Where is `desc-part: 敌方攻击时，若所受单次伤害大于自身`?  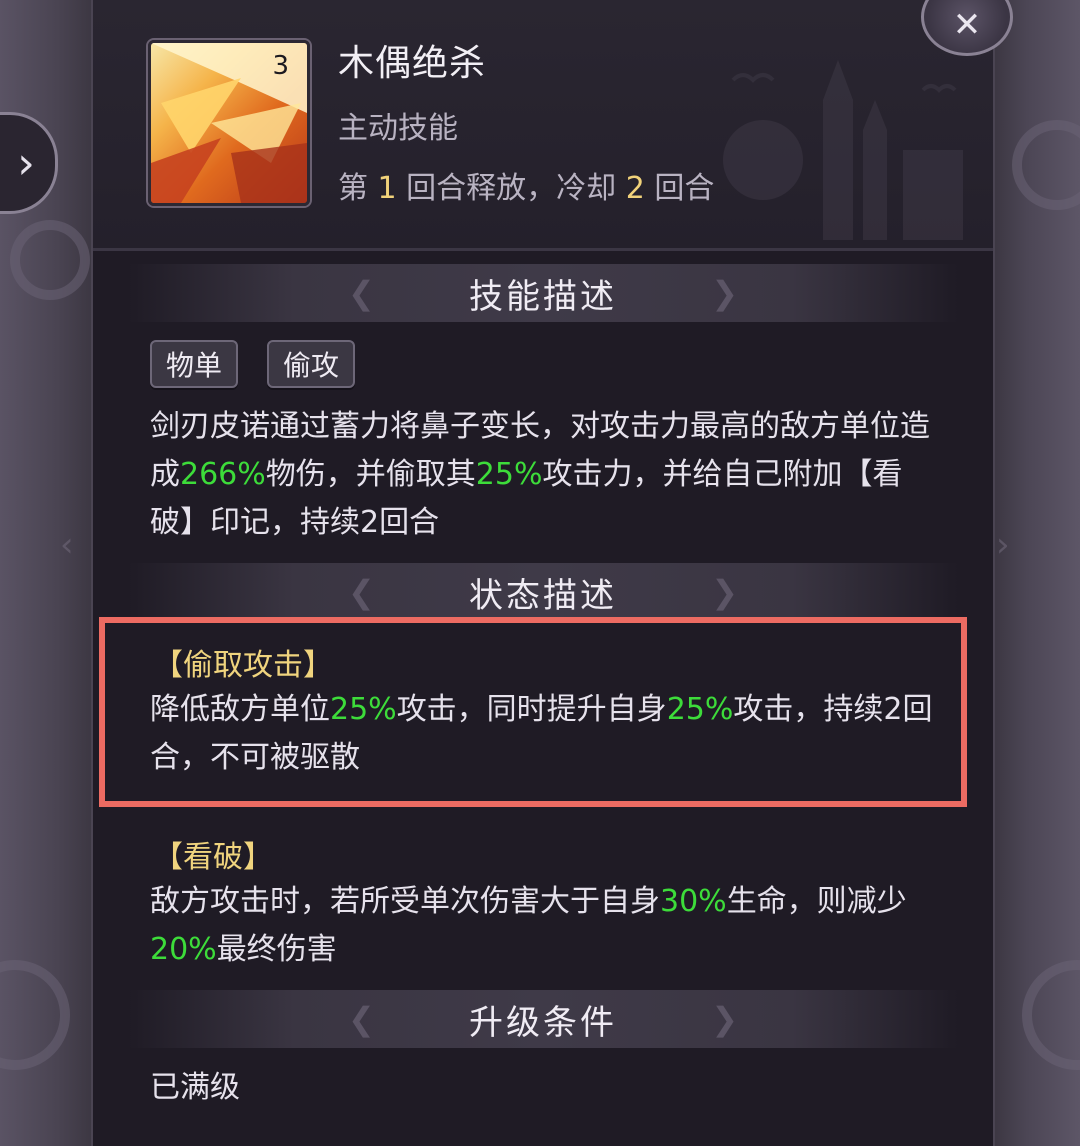 desc-part: 敌方攻击时，若所受单次伤害大于自身 is located at coordinates (405, 901).